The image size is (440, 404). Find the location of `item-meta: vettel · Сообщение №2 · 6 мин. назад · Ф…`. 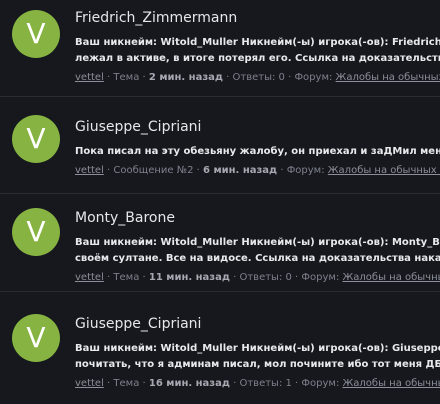

item-meta: vettel · Сообщение №2 · 6 мин. назад · Ф… is located at coordinates (257, 170).